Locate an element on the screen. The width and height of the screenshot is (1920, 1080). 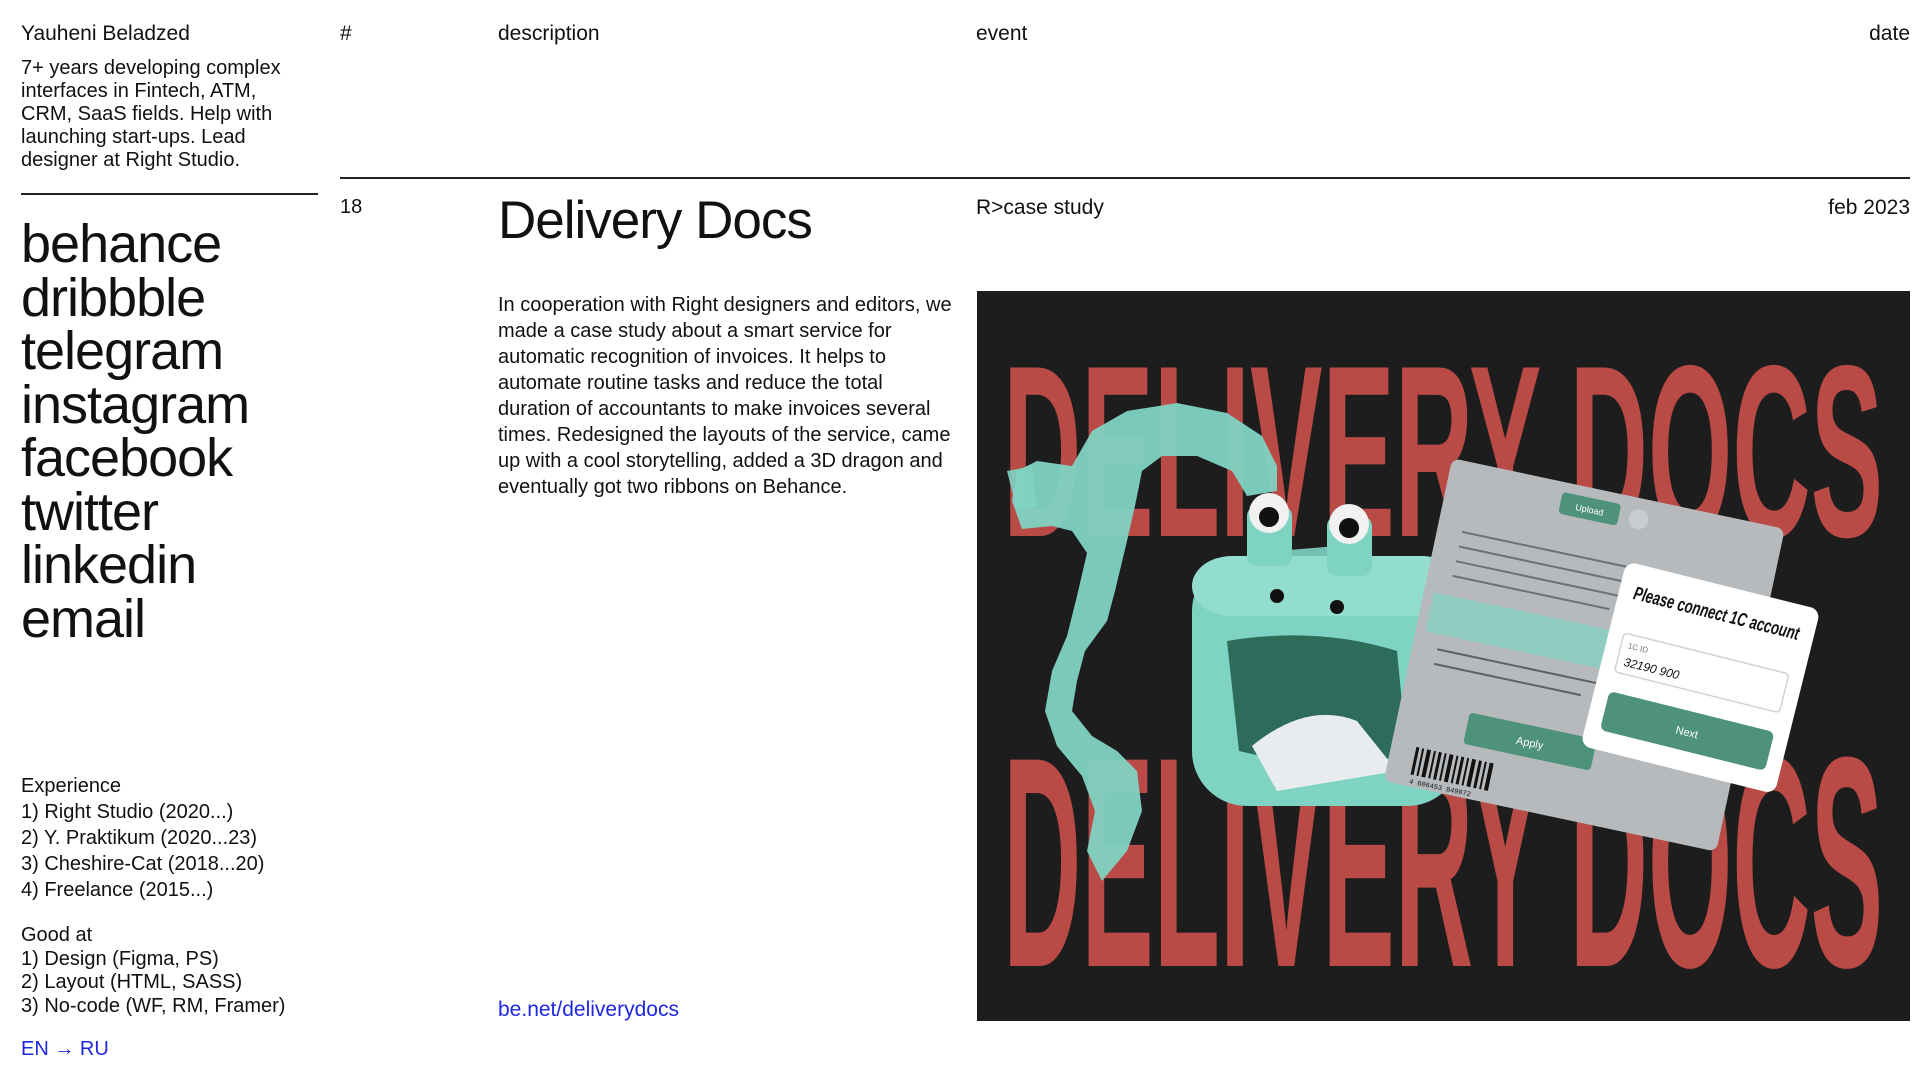
link-telegram: telegram is located at coordinates (135, 351).